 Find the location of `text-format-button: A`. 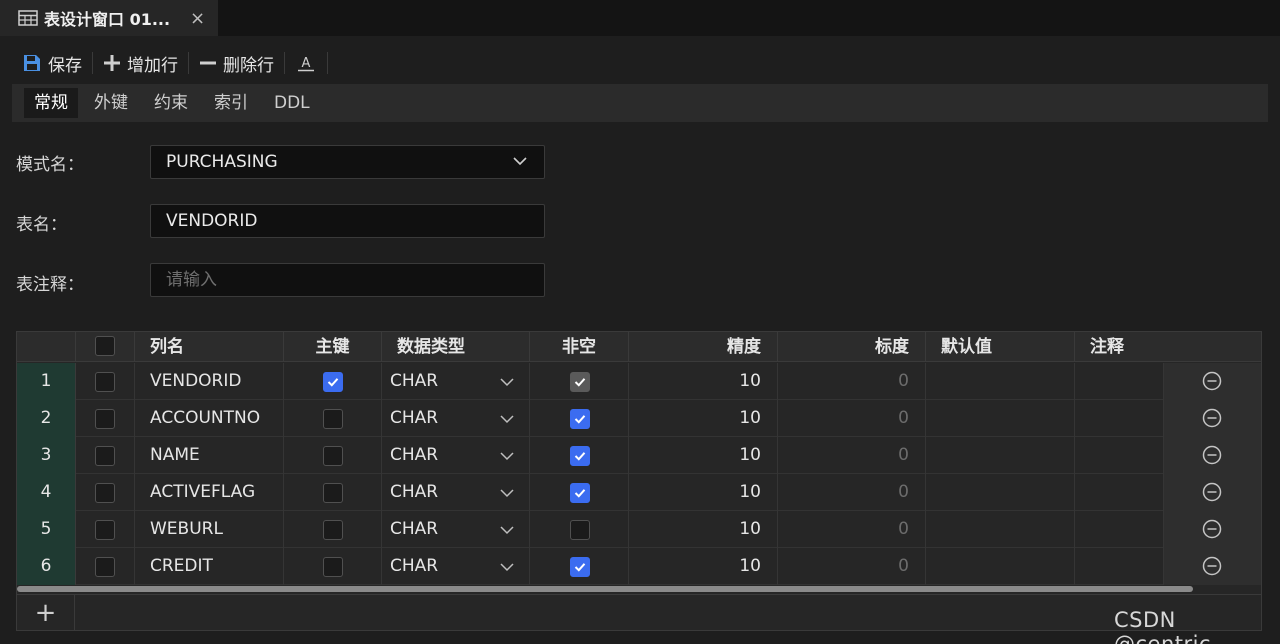

text-format-button: A is located at coordinates (310, 63).